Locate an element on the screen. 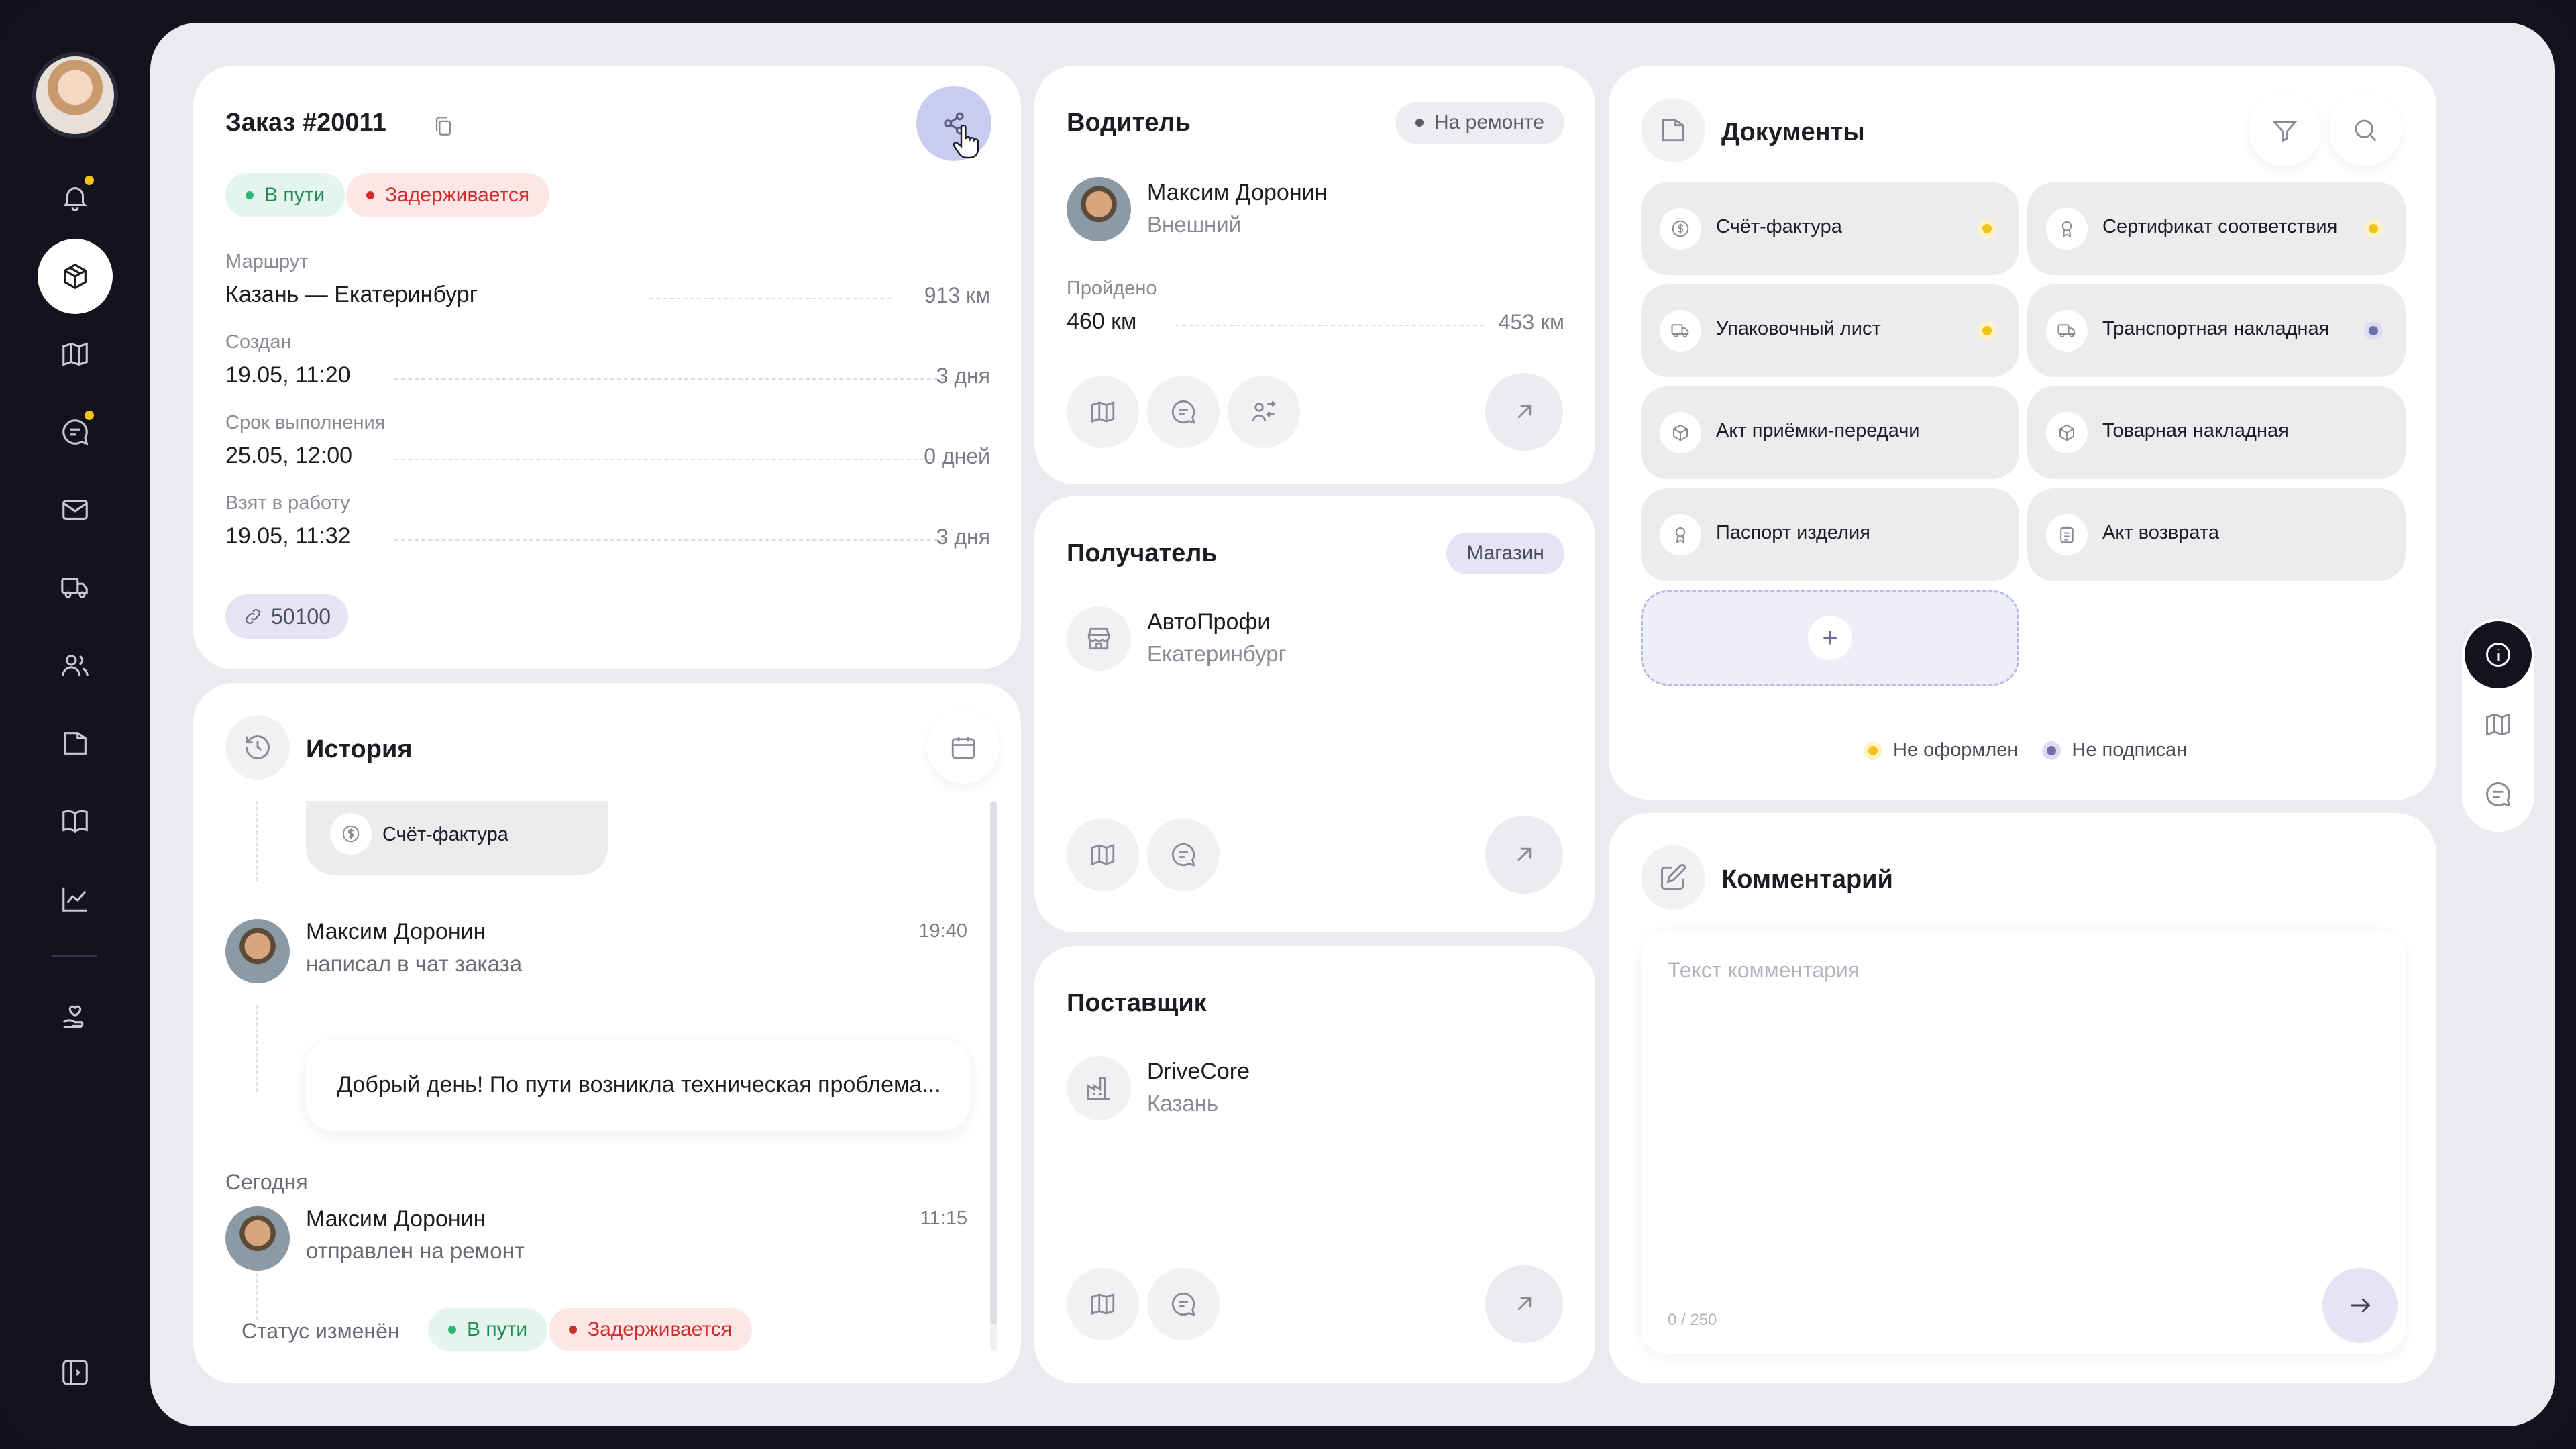 This screenshot has width=2576, height=1449. factory-icon is located at coordinates (1098, 1088).